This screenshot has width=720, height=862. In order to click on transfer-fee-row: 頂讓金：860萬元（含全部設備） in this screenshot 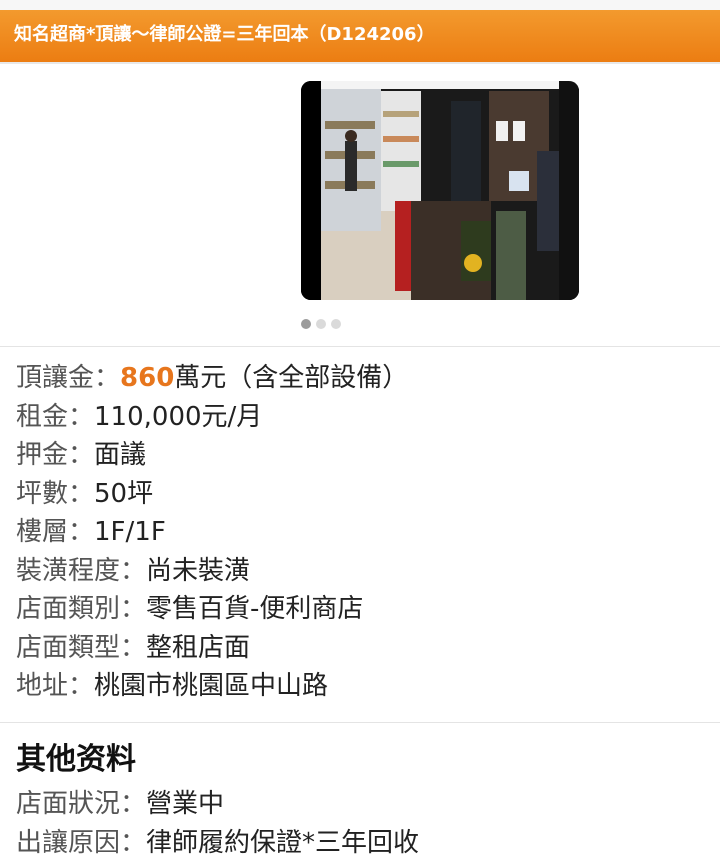, I will do `click(361, 378)`.